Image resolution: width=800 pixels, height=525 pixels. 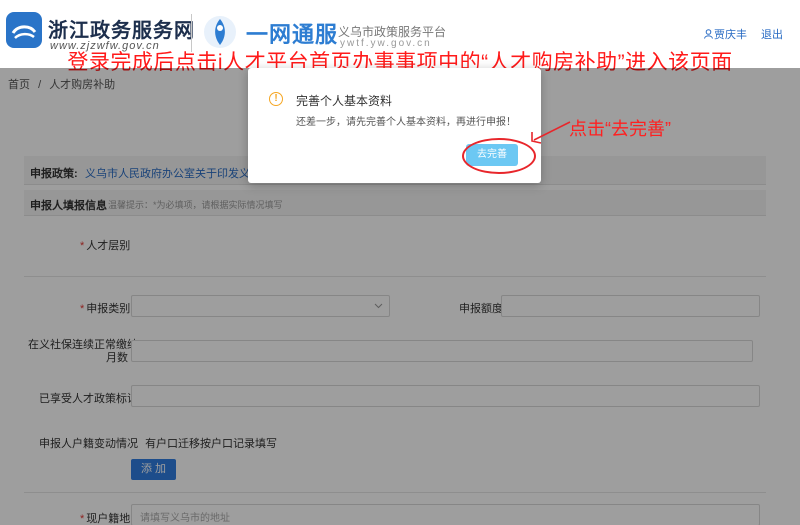 I want to click on zjzwfw-logo, so click(x=24, y=30).